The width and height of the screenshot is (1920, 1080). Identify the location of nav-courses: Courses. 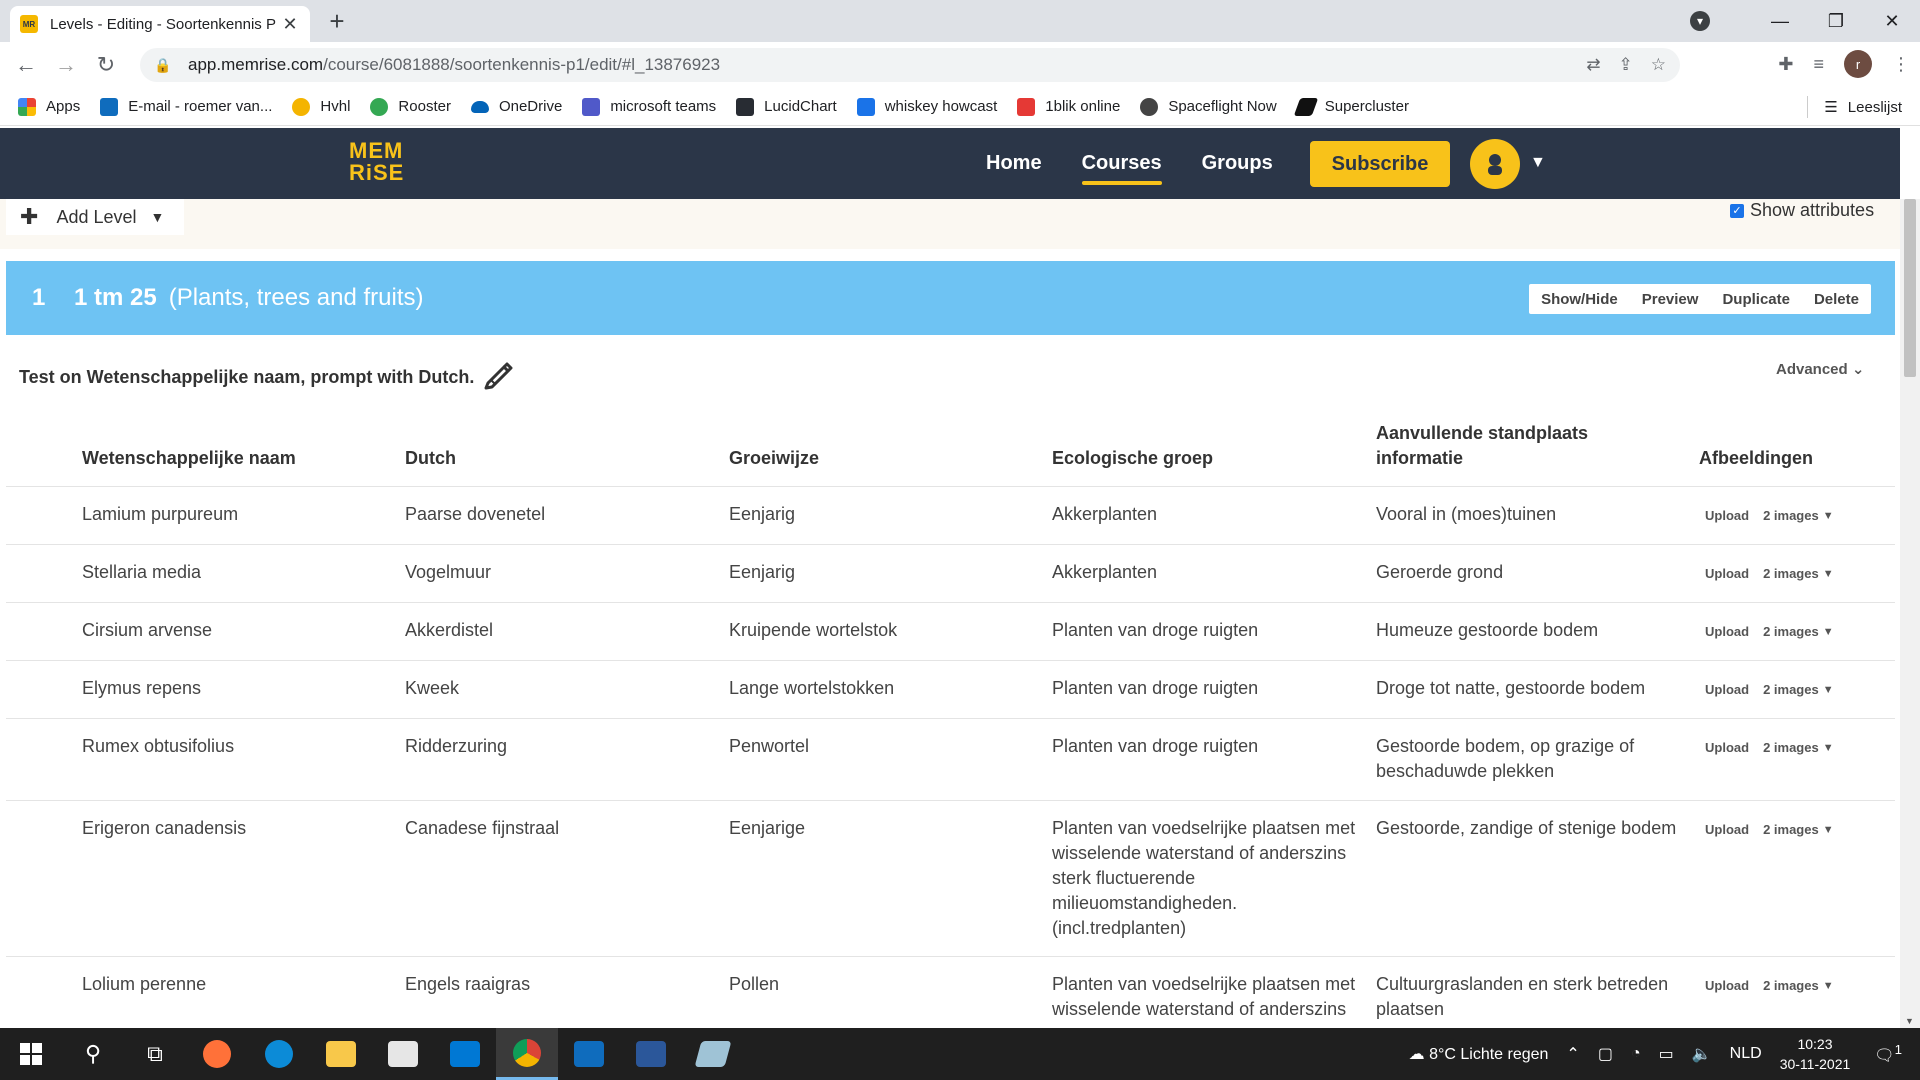
(1121, 168).